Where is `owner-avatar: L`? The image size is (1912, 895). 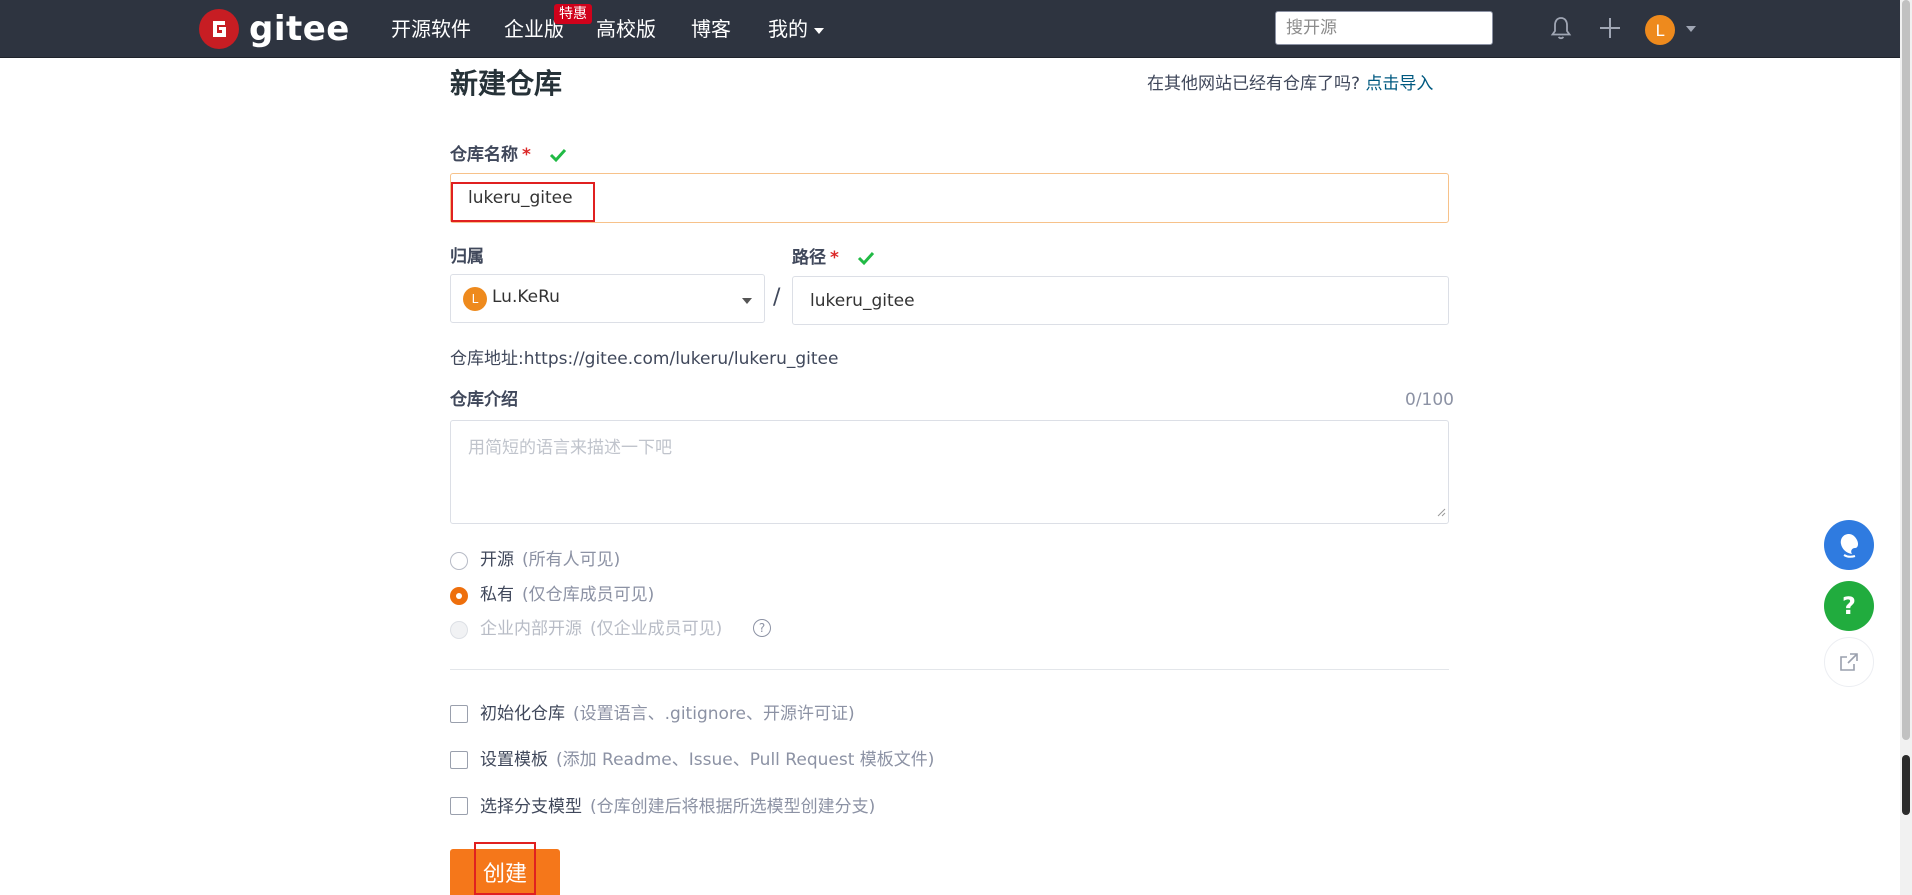 owner-avatar: L is located at coordinates (475, 299).